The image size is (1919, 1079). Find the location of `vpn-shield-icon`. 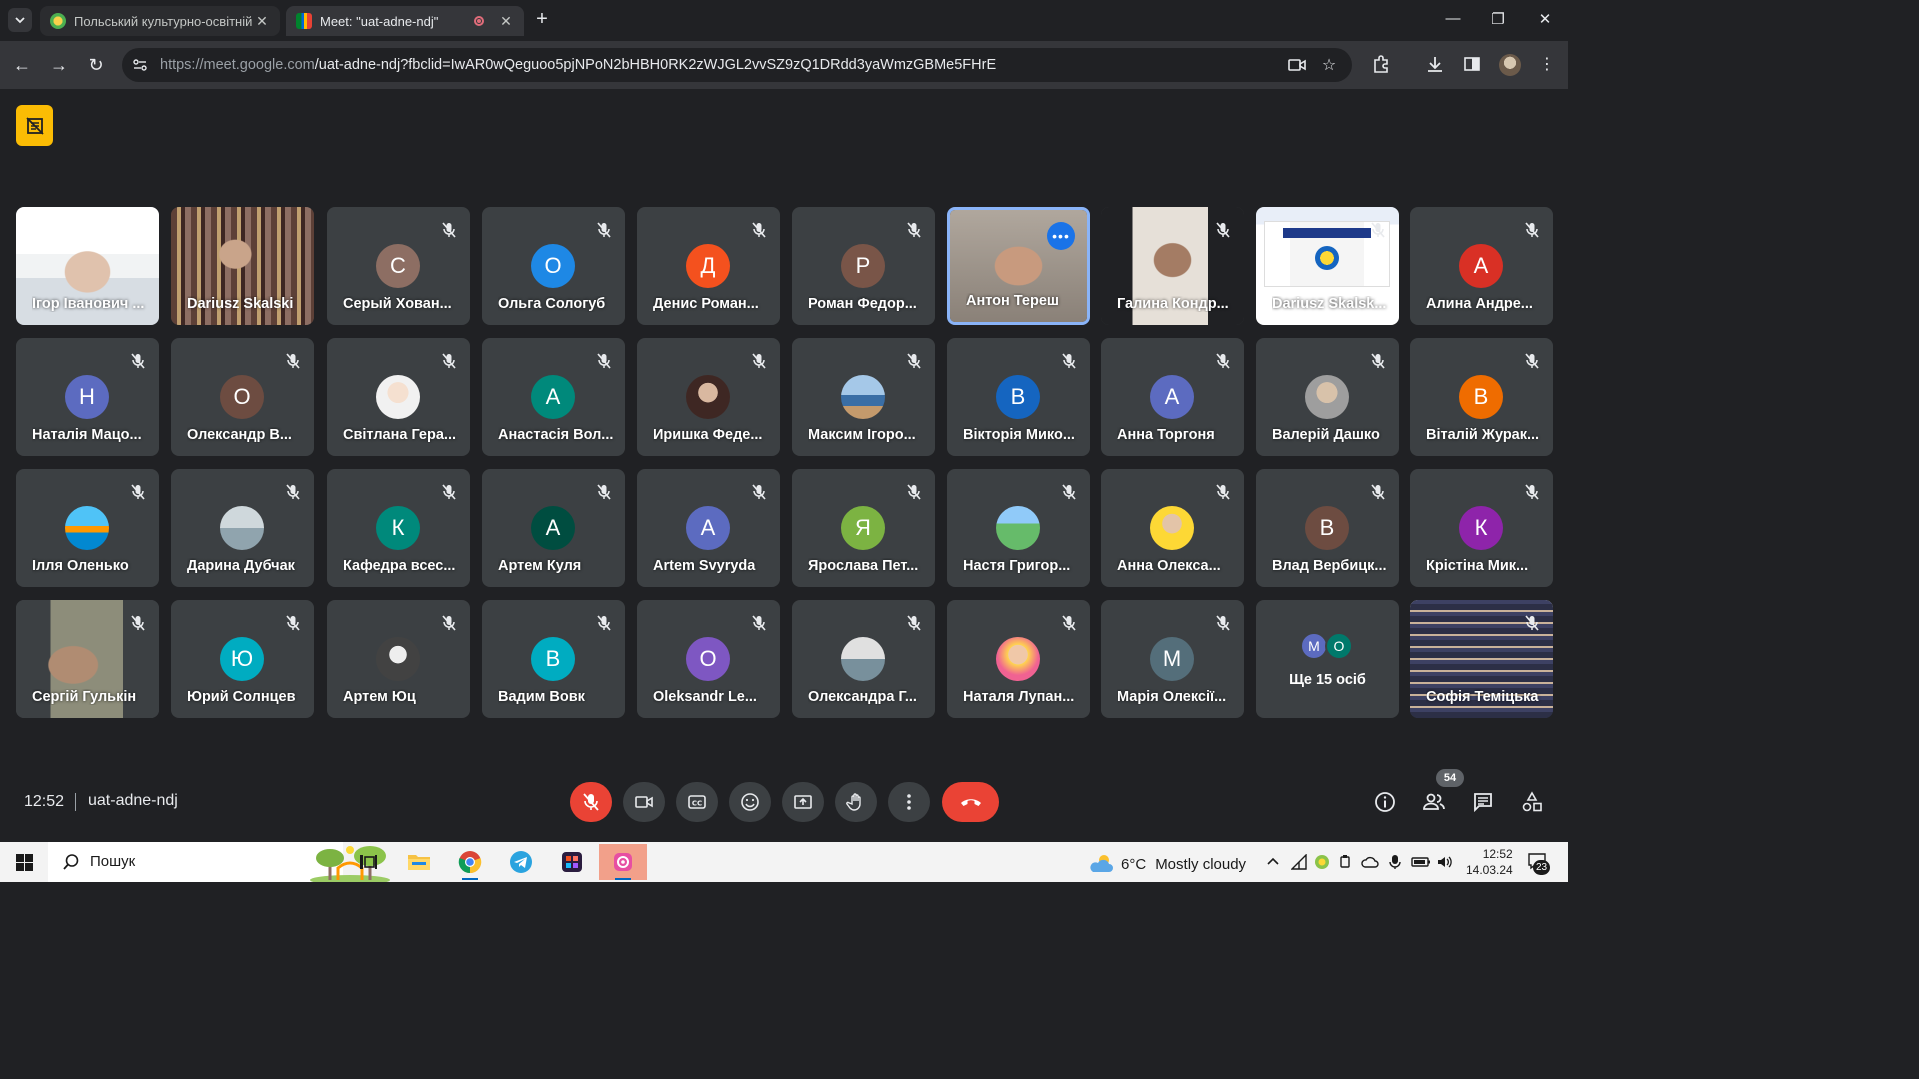

vpn-shield-icon is located at coordinates (1322, 863).